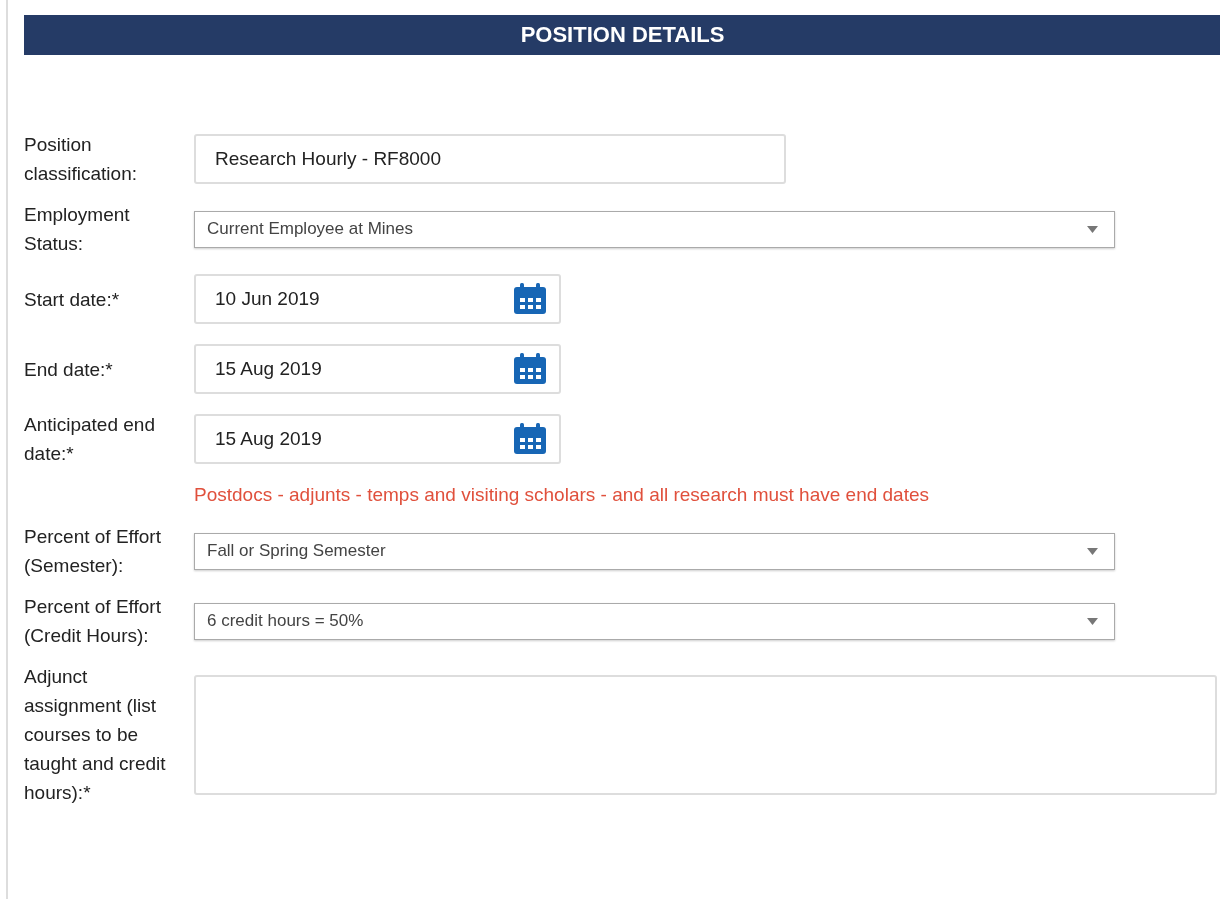  I want to click on field-label: End date:*, so click(69, 369).